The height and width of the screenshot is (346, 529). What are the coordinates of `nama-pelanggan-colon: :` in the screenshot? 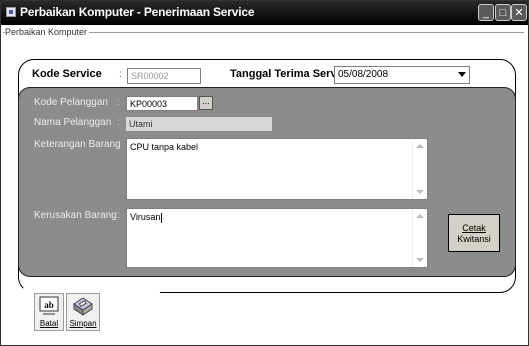 It's located at (118, 122).